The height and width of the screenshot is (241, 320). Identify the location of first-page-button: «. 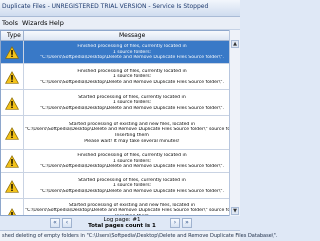
(55, 223).